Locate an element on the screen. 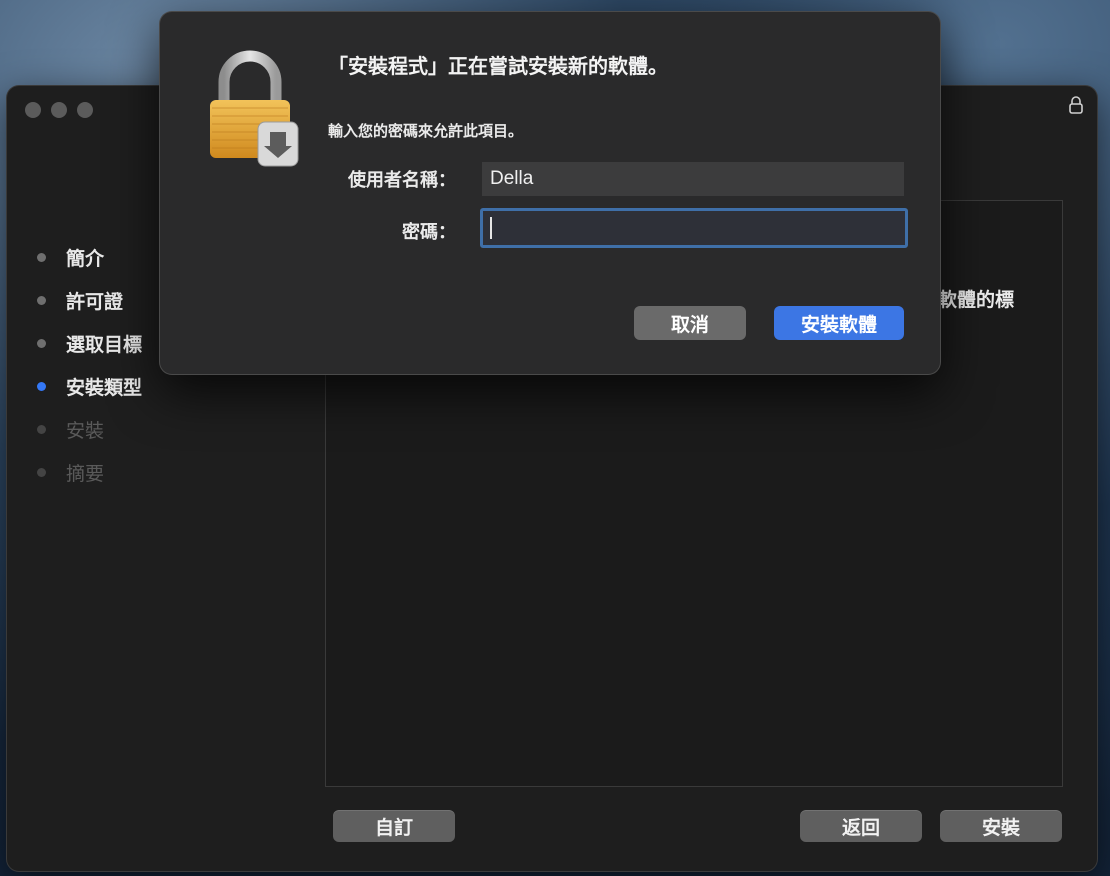 The width and height of the screenshot is (1110, 876). step-destination: 選取目標 is located at coordinates (89, 343).